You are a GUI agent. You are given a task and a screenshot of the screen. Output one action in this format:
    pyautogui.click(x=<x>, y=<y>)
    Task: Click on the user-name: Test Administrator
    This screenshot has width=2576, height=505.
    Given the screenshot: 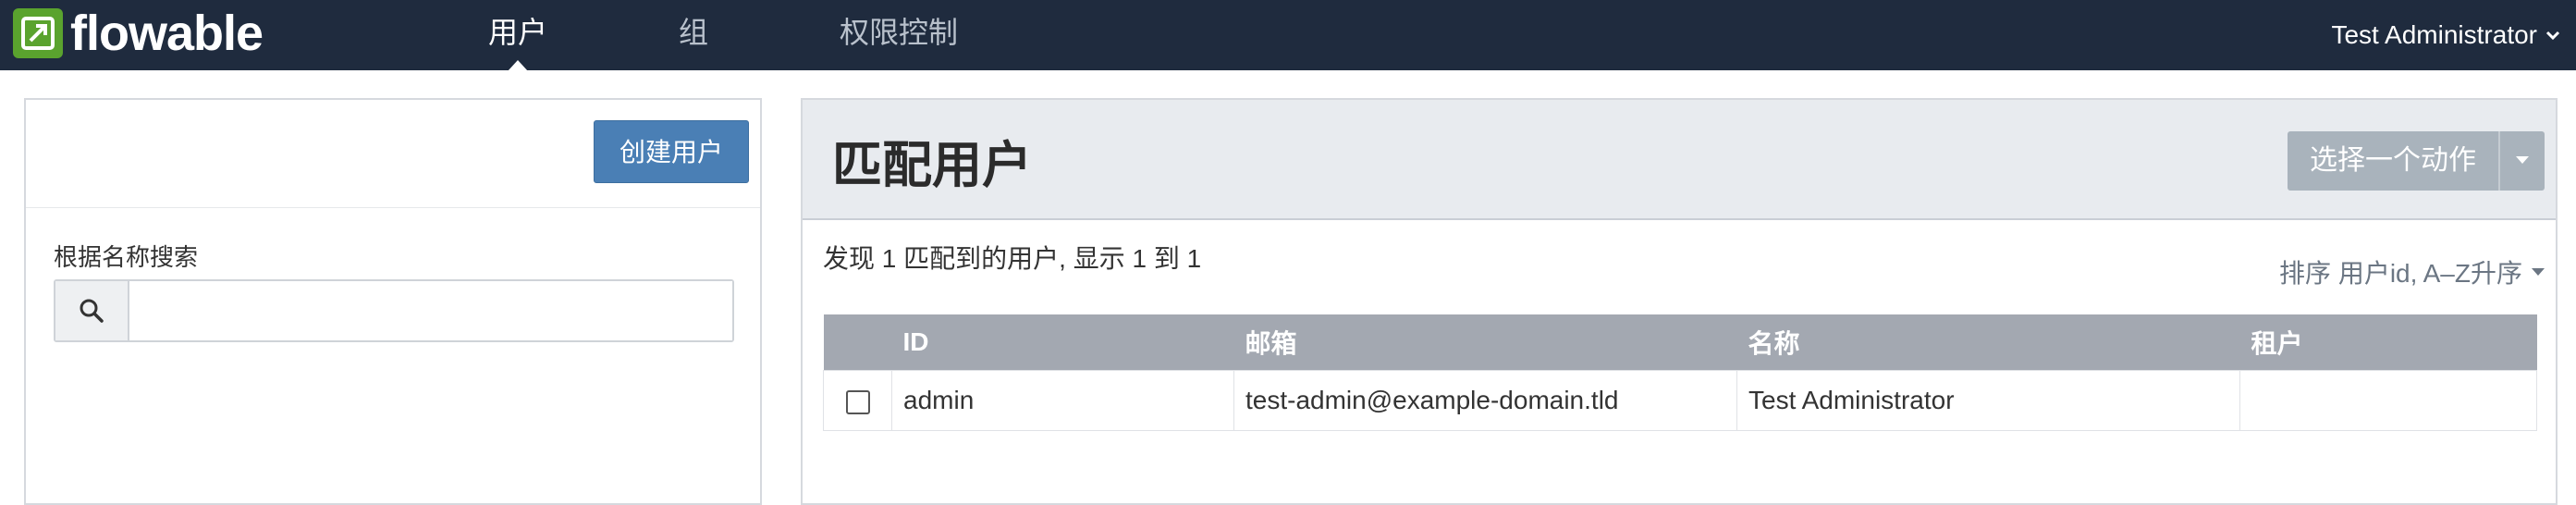 What is the action you would take?
    pyautogui.click(x=2434, y=34)
    